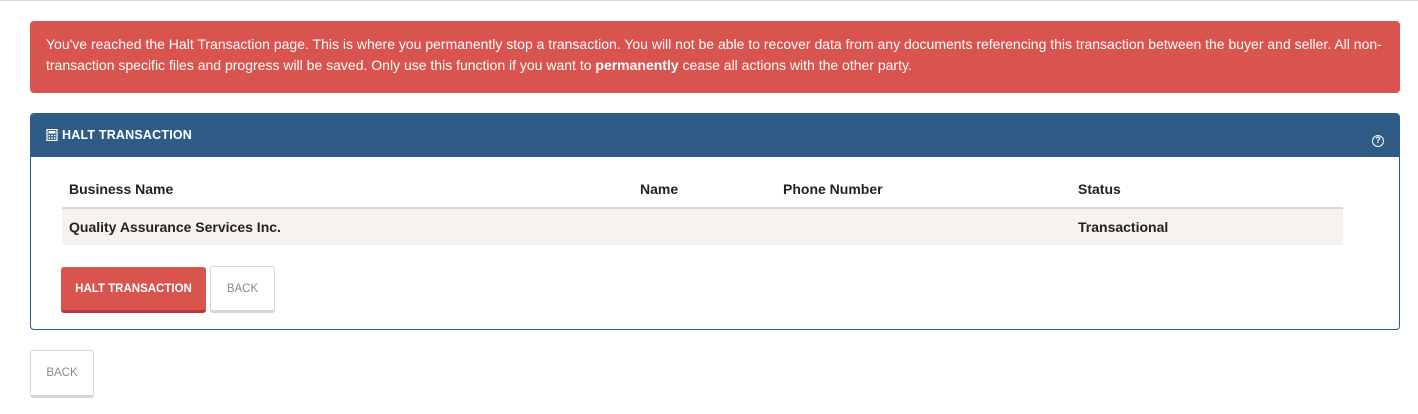 Image resolution: width=1418 pixels, height=414 pixels. What do you see at coordinates (242, 289) in the screenshot?
I see `back-button-panel: BACK` at bounding box center [242, 289].